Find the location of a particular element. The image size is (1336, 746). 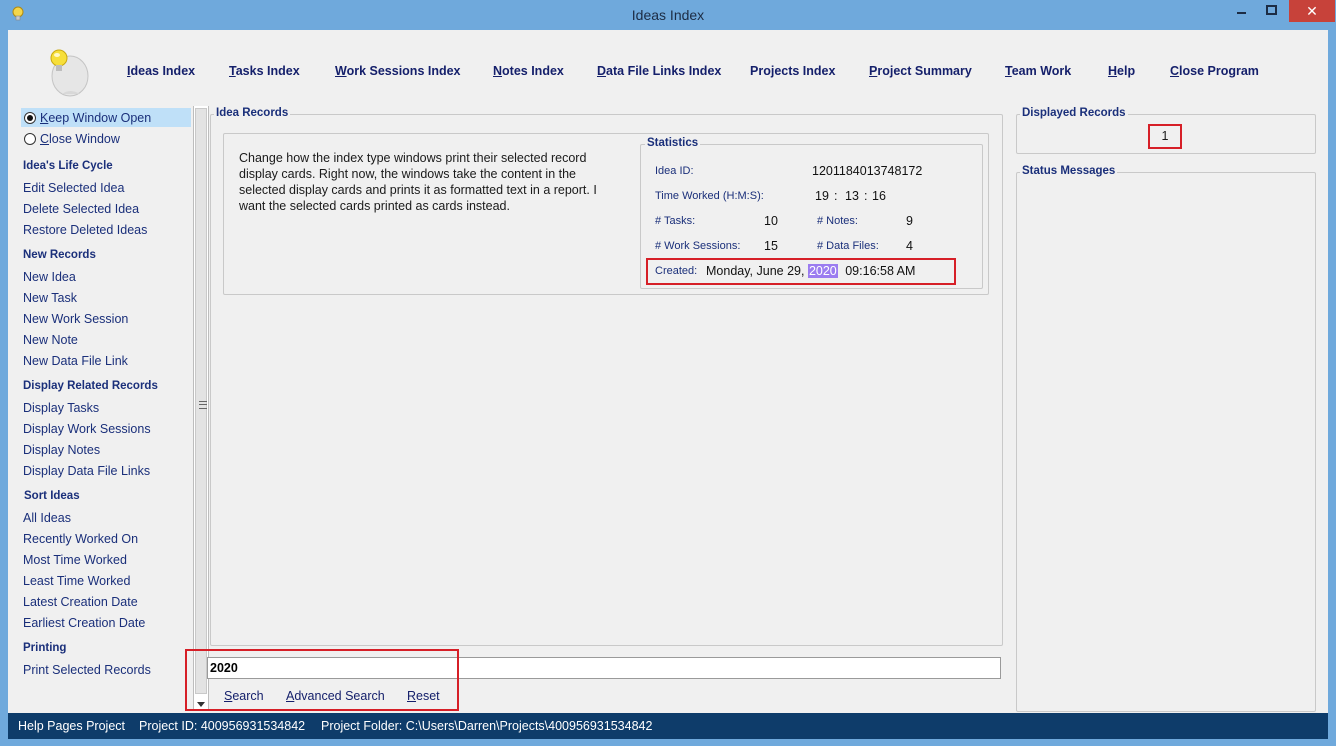

nav-team-work: Team Work is located at coordinates (1038, 71).